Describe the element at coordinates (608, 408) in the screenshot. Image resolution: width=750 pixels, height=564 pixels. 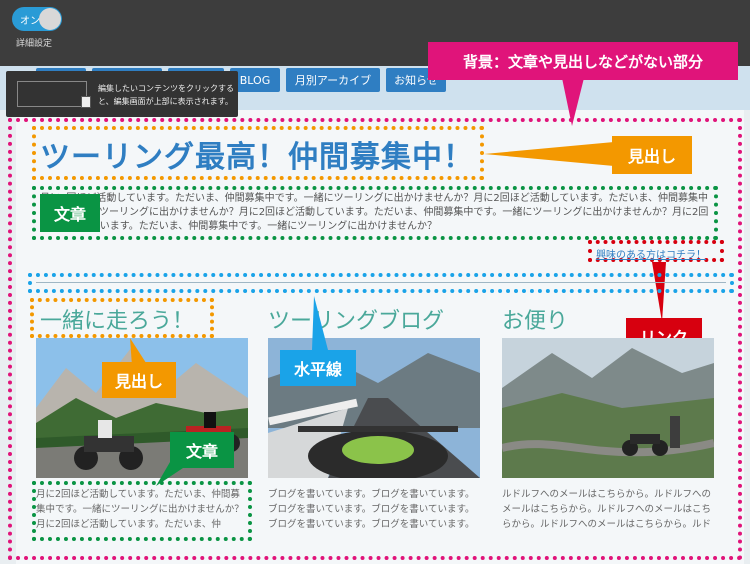
I see `photo-mountain-road` at that location.